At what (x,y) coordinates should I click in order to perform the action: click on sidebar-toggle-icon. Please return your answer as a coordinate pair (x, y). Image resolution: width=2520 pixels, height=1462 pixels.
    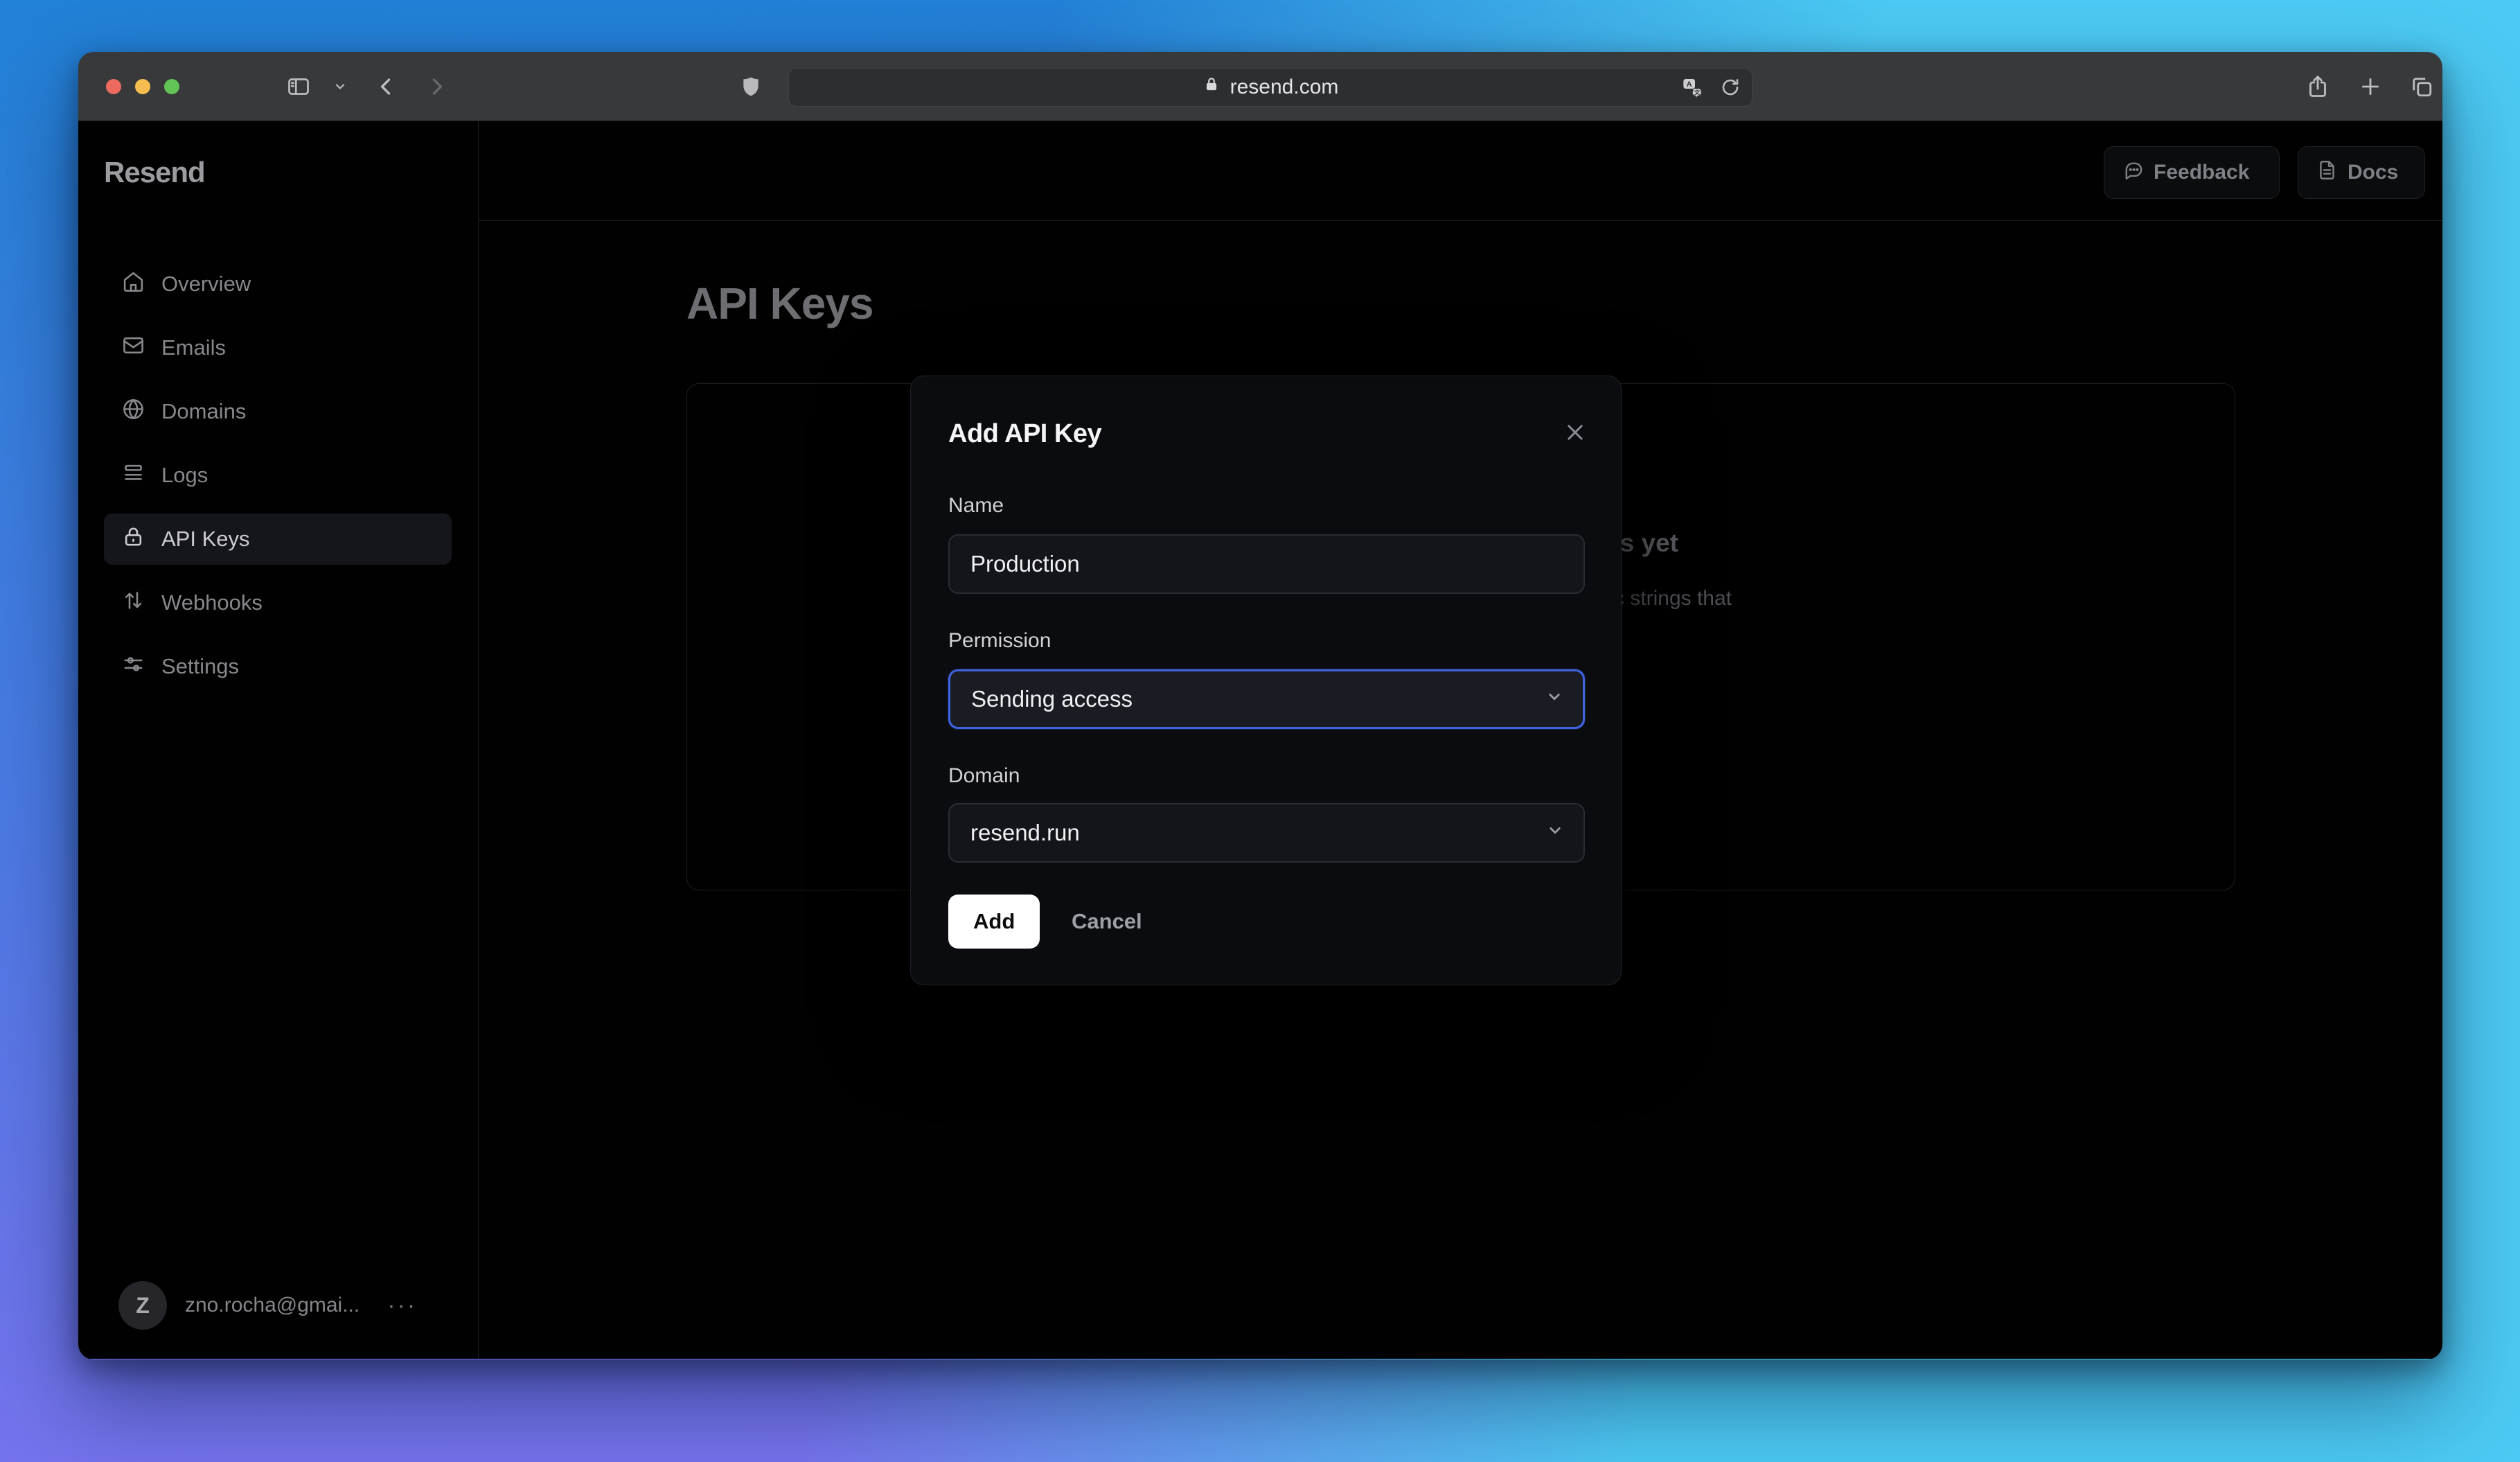
    Looking at the image, I should click on (298, 86).